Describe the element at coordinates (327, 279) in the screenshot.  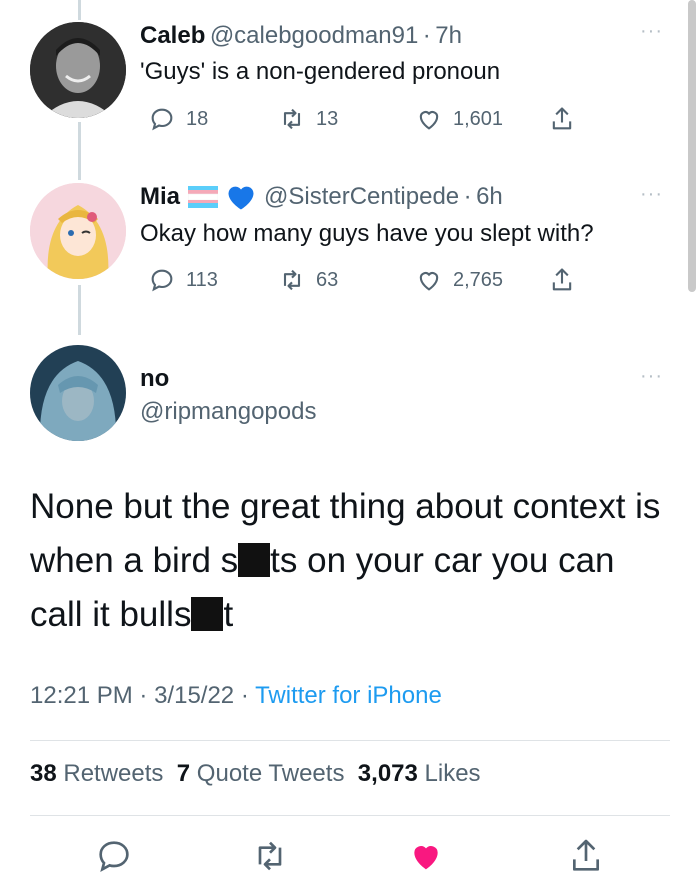
I see `retweet-count: 63` at that location.